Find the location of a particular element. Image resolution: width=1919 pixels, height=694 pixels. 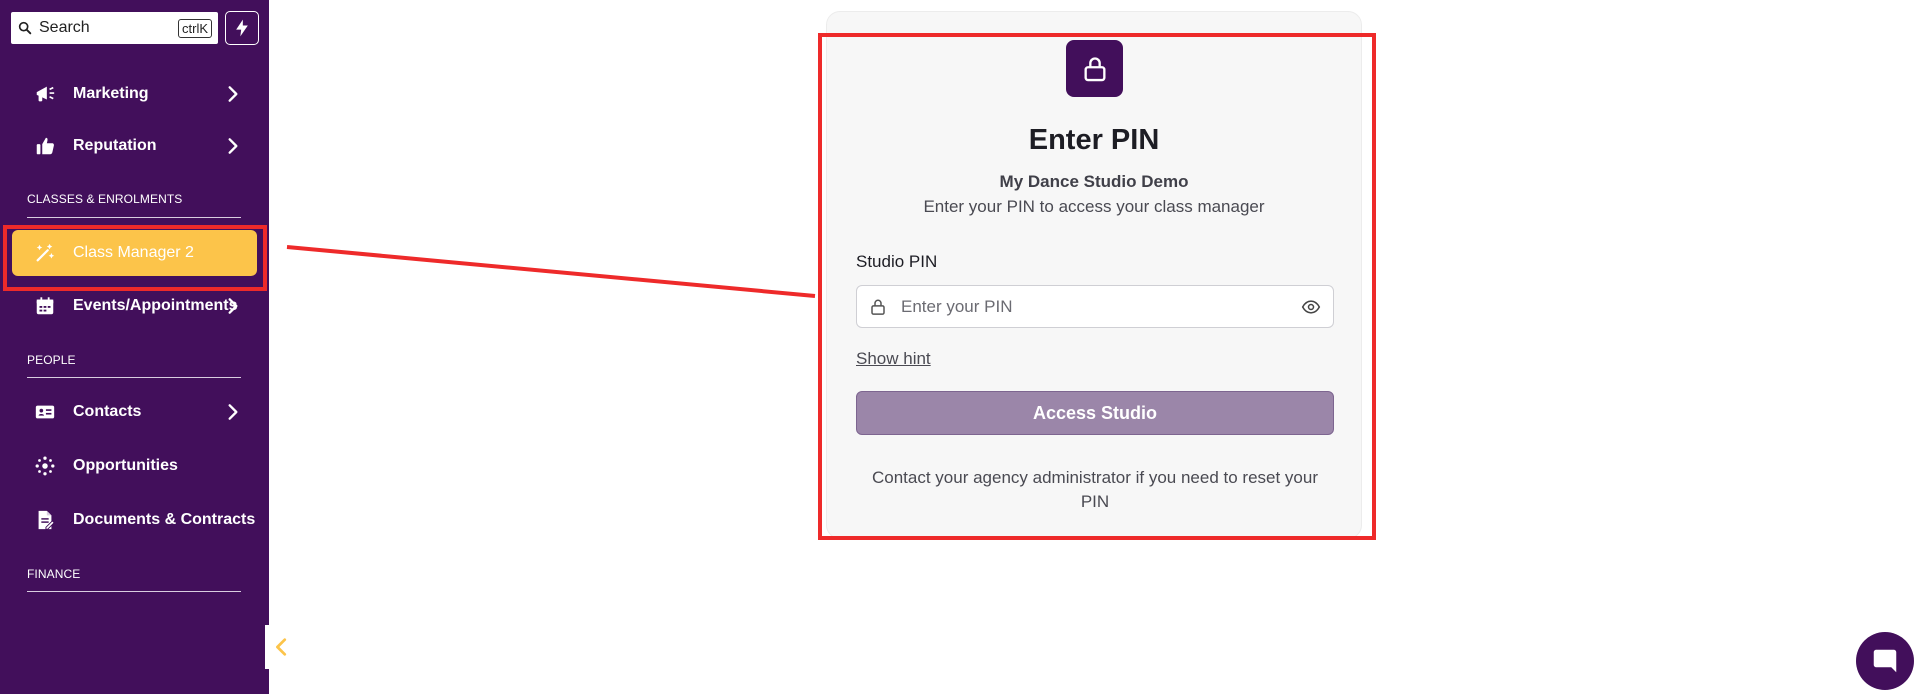

sidebar-item-label: Reputation is located at coordinates (115, 145).